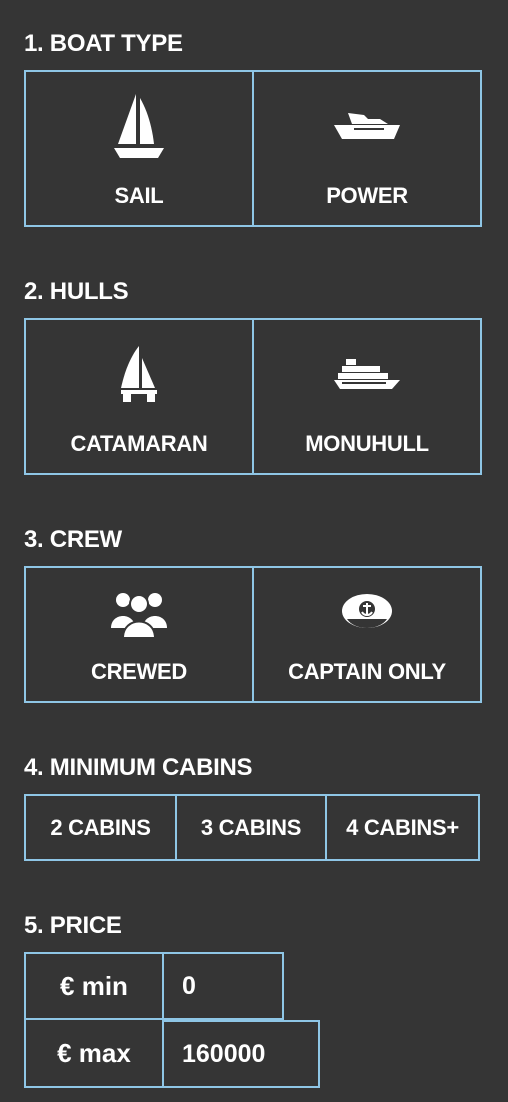 The width and height of the screenshot is (508, 1102). I want to click on boat-type-options: SAIL POWER, so click(253, 148).